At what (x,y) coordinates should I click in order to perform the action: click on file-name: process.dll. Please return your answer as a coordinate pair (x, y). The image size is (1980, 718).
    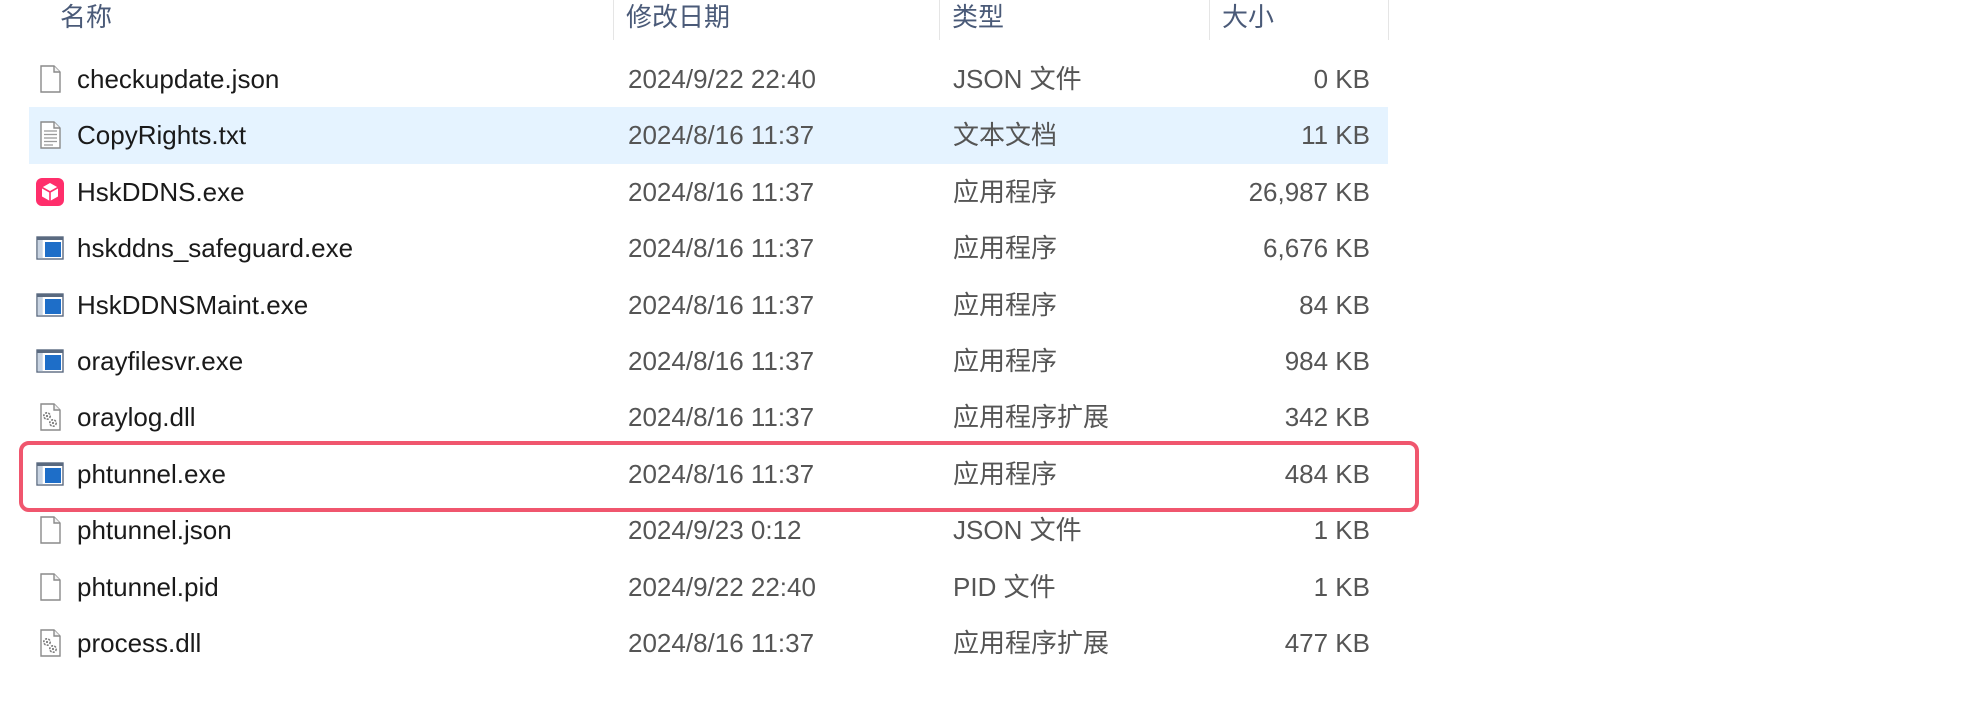
    Looking at the image, I should click on (139, 642).